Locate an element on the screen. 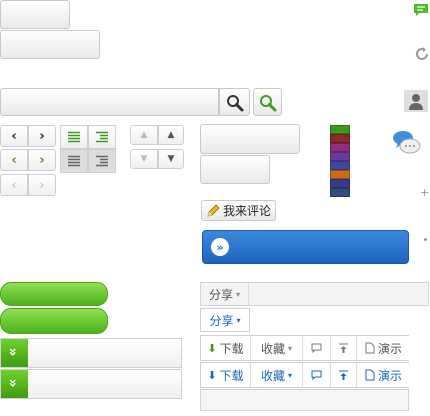  expand-bar-blue: » is located at coordinates (305, 247).